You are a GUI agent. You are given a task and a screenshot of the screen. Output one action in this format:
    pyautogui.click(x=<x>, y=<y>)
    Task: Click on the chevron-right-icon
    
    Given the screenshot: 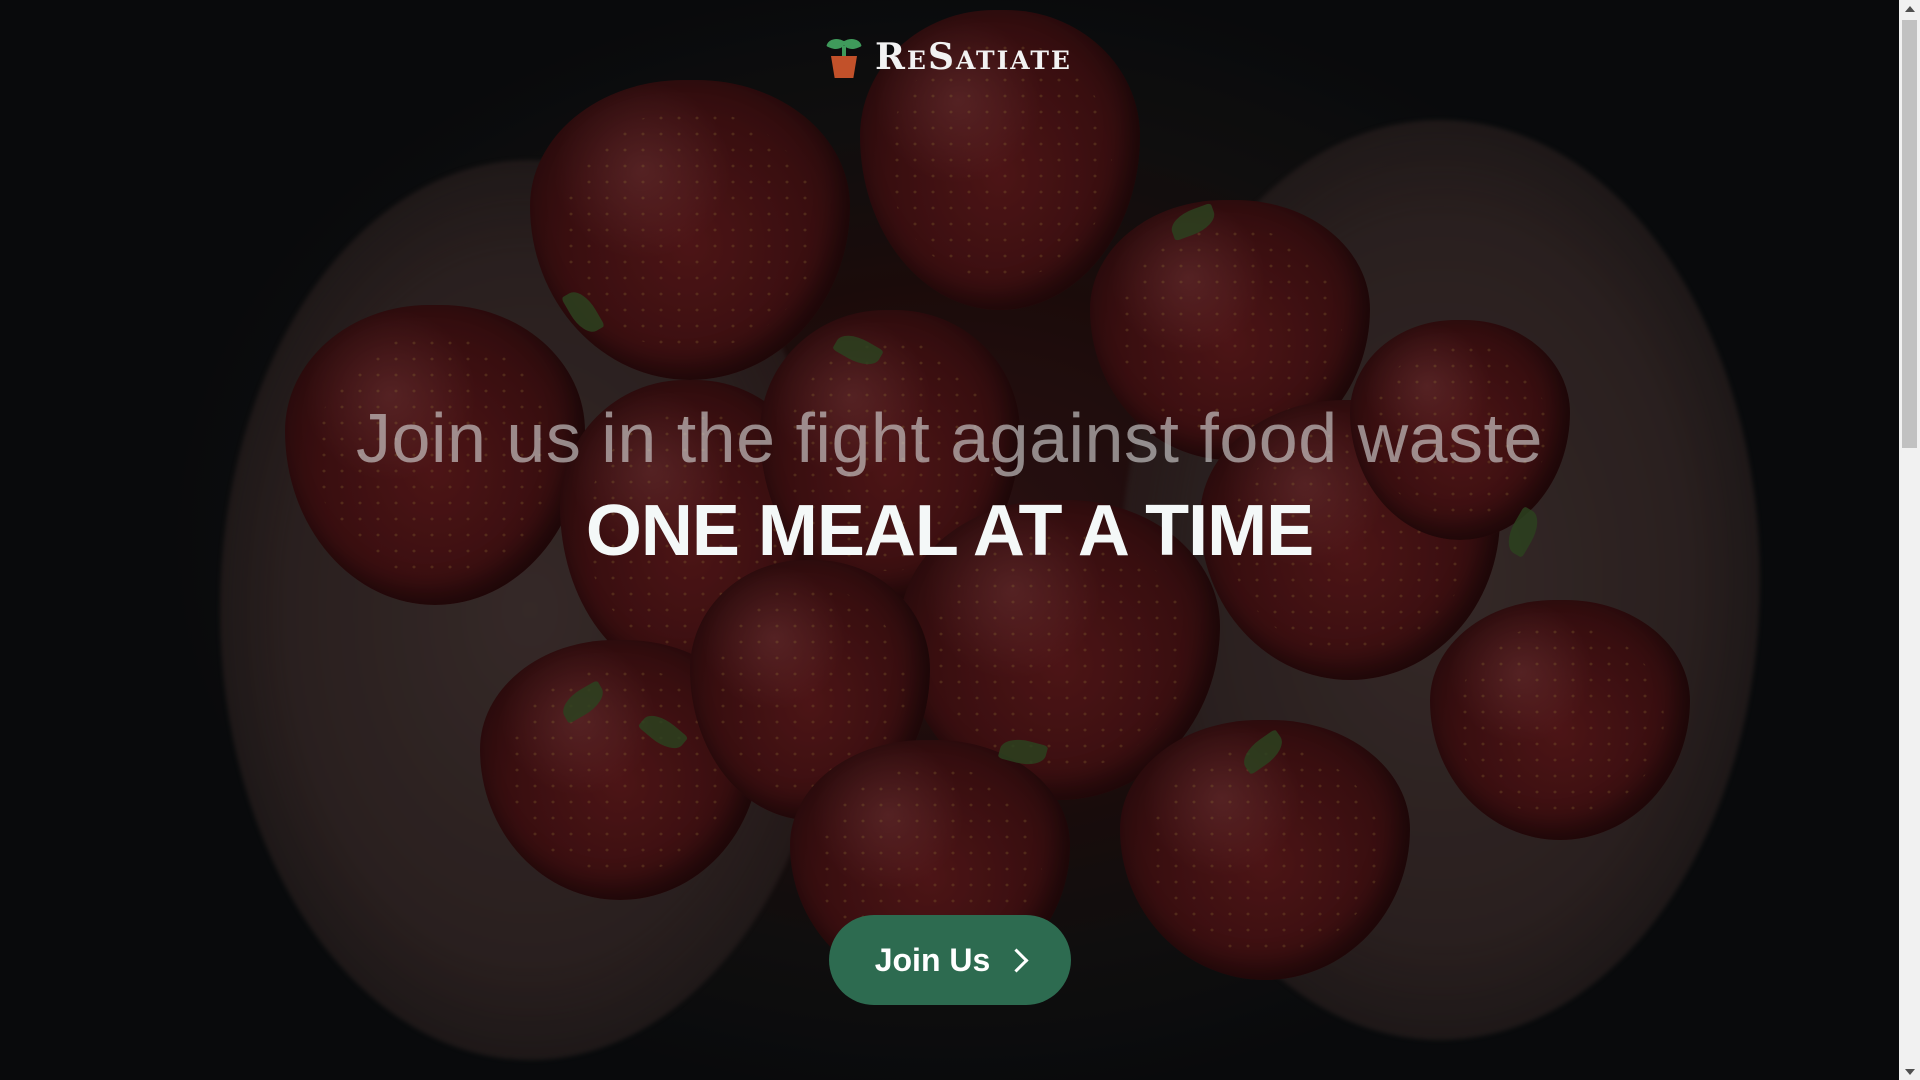 What is the action you would take?
    pyautogui.click(x=1016, y=960)
    